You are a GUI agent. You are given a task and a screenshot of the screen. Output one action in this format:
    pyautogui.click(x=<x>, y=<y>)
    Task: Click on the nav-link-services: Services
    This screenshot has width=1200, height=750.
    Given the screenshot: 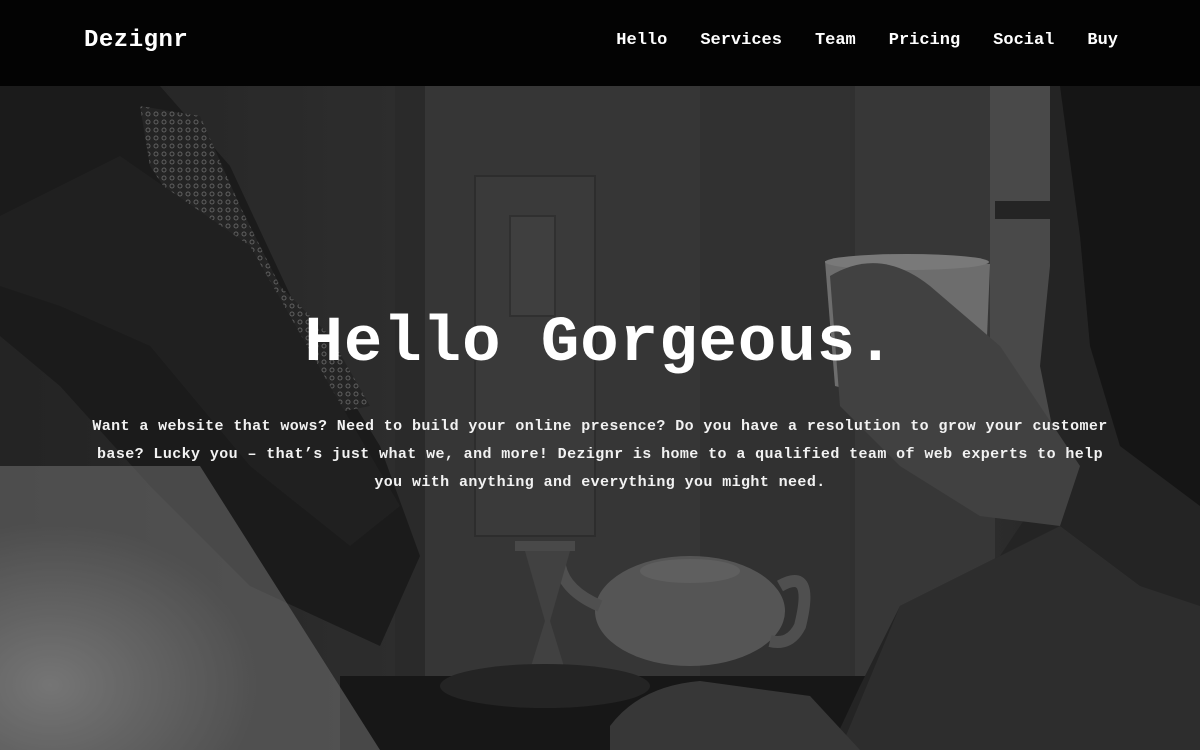 What is the action you would take?
    pyautogui.click(x=741, y=40)
    